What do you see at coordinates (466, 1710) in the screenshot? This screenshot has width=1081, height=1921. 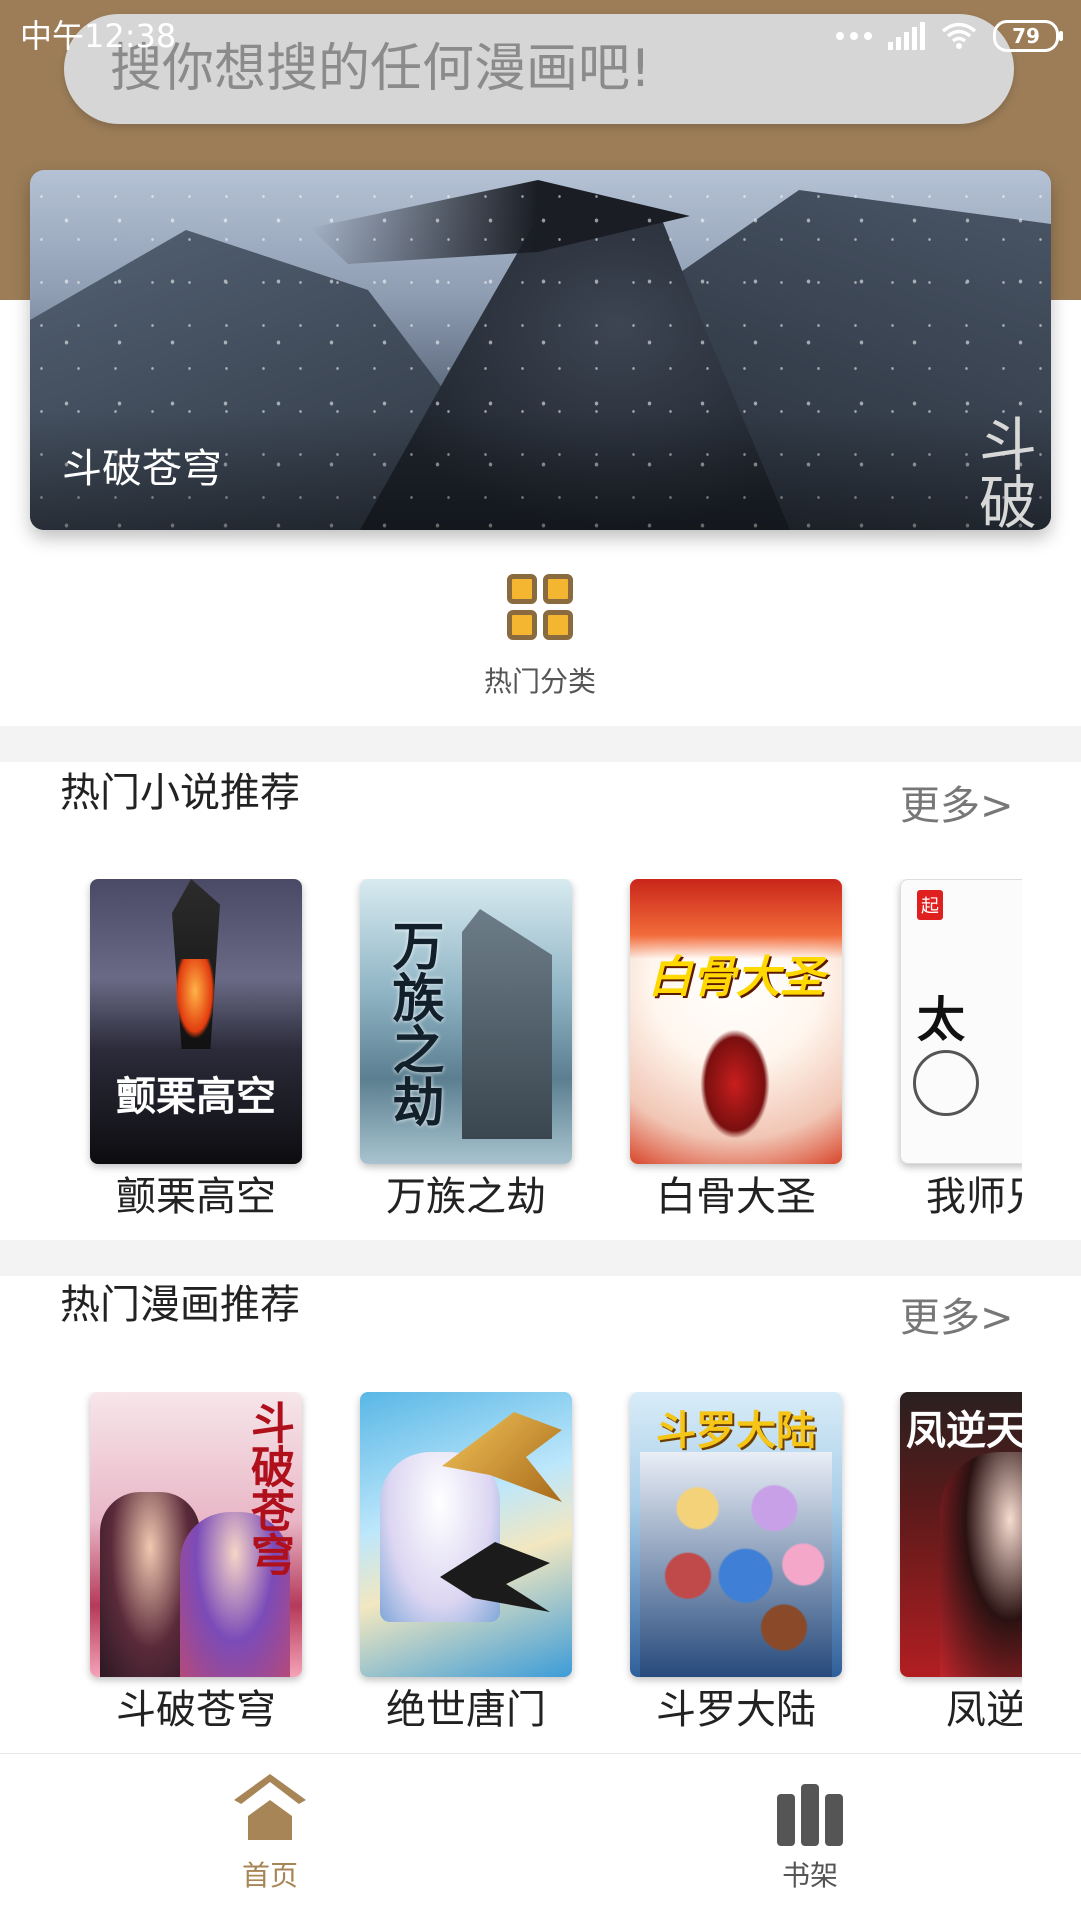 I see `comic-title: 绝世唐门` at bounding box center [466, 1710].